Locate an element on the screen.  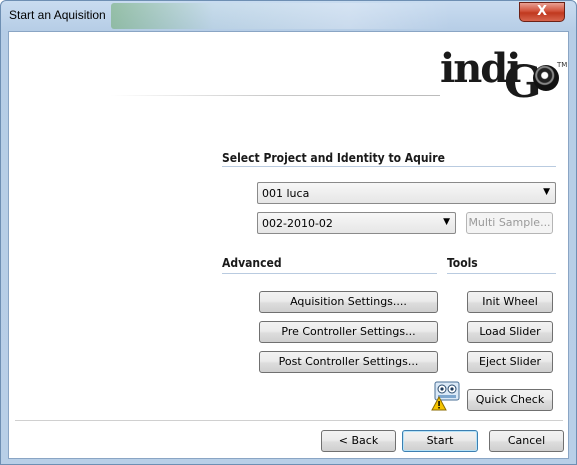
close-button: X is located at coordinates (542, 12).